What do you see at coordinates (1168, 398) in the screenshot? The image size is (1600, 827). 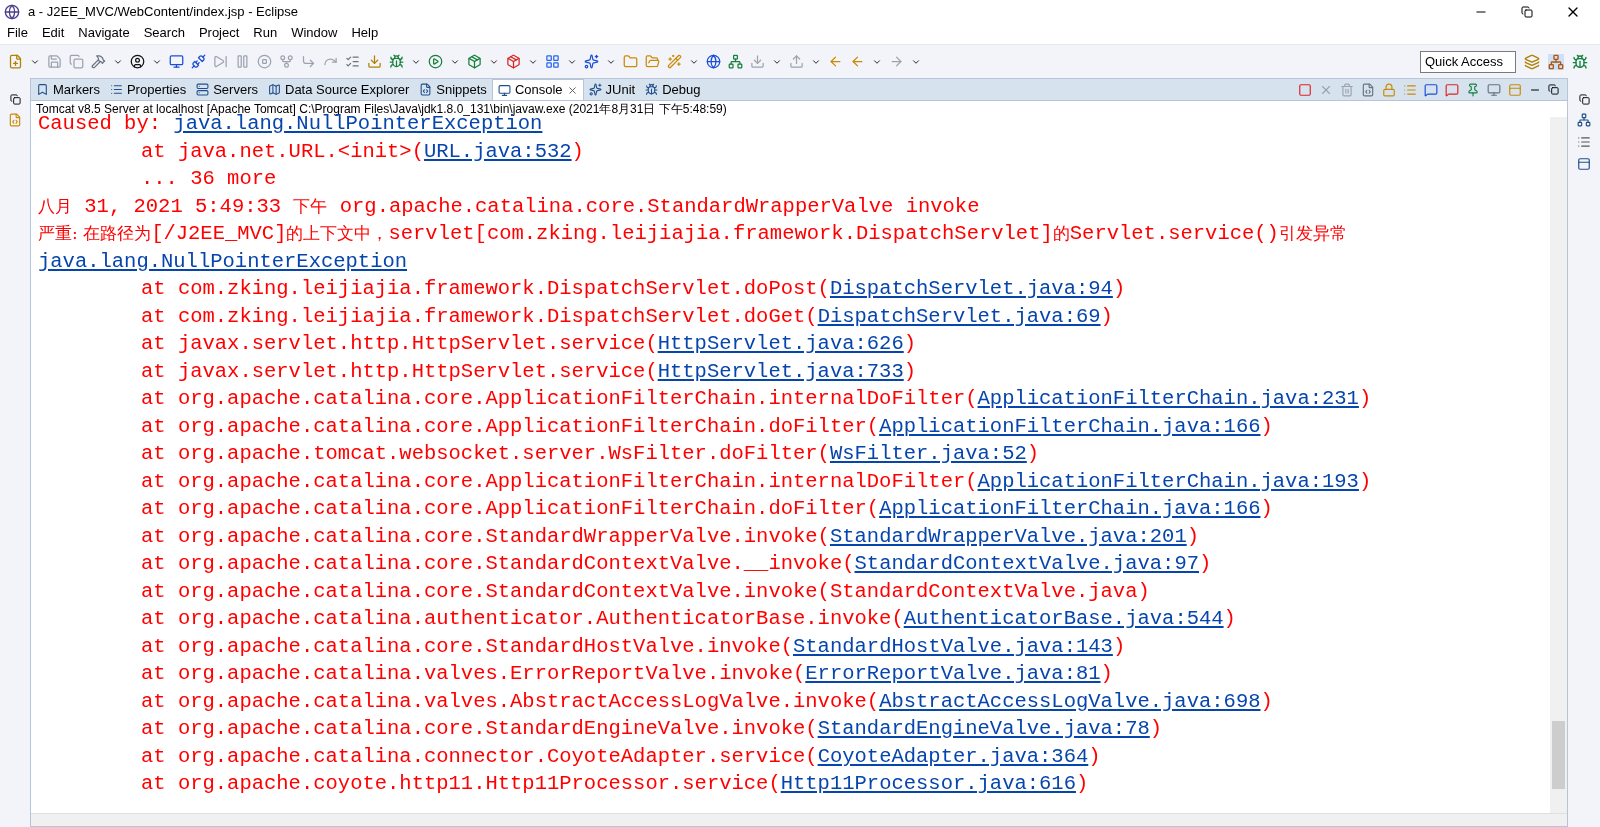 I see `stack-link: ApplicationFilterChain.java:231` at bounding box center [1168, 398].